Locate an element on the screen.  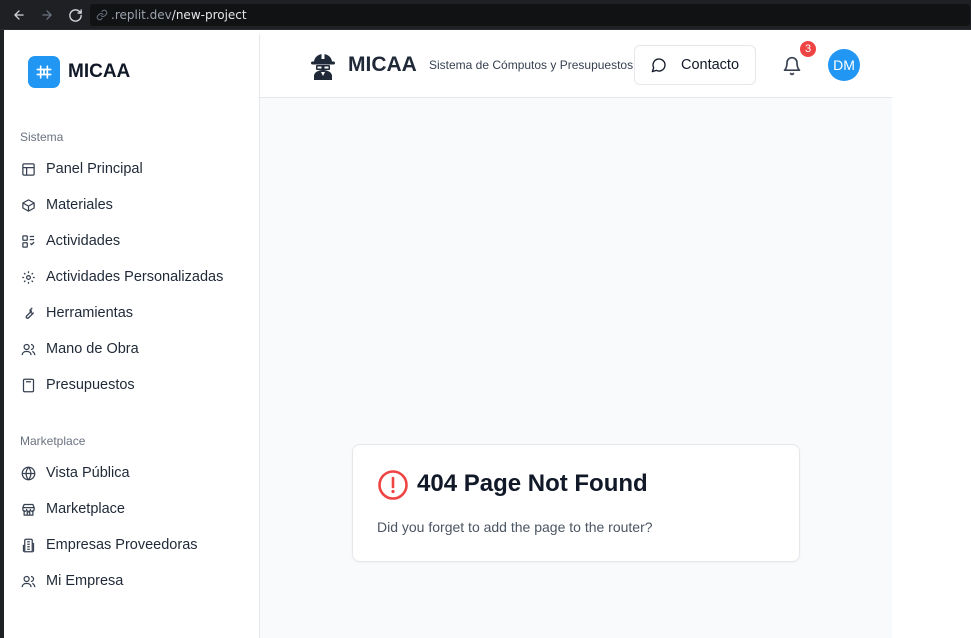
sidebar-item-mano-de-obra: Mano de Obra is located at coordinates (133, 349).